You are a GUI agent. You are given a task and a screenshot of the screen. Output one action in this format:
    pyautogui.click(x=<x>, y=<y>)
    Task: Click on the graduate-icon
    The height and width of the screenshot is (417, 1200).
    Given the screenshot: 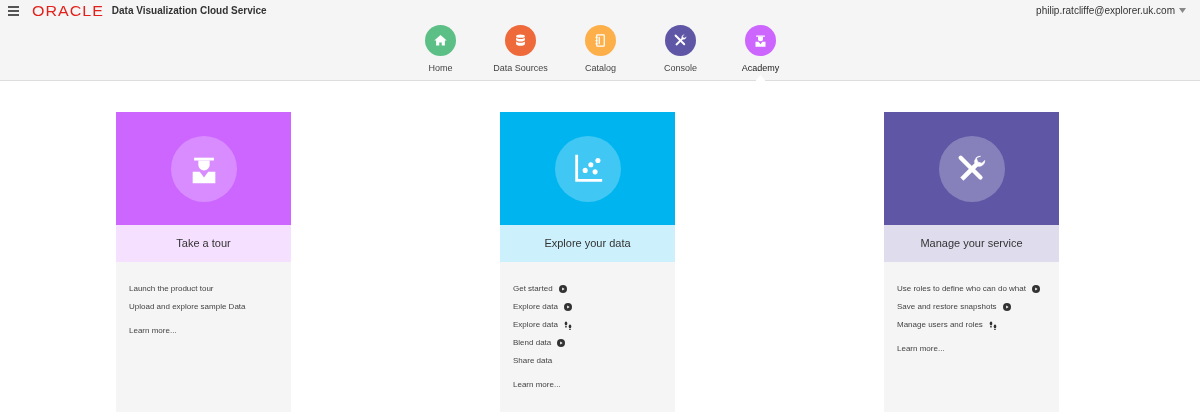 What is the action you would take?
    pyautogui.click(x=760, y=40)
    